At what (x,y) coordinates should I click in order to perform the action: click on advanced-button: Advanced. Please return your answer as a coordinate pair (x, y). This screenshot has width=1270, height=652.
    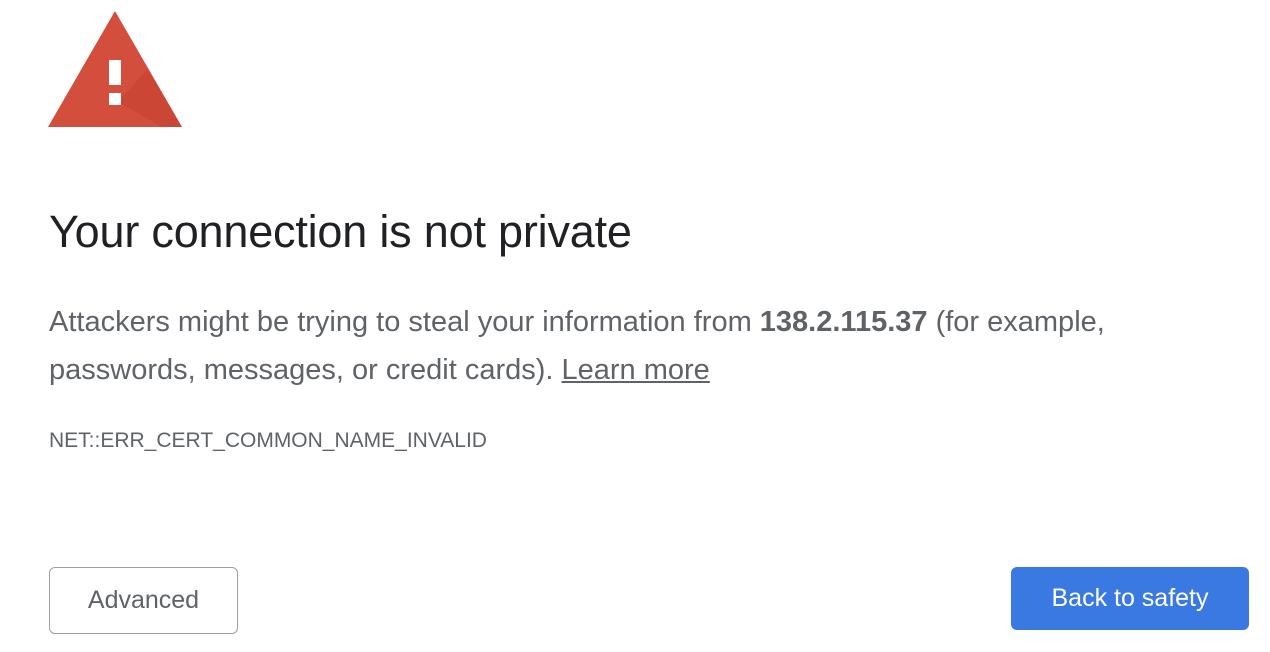
    Looking at the image, I should click on (143, 600).